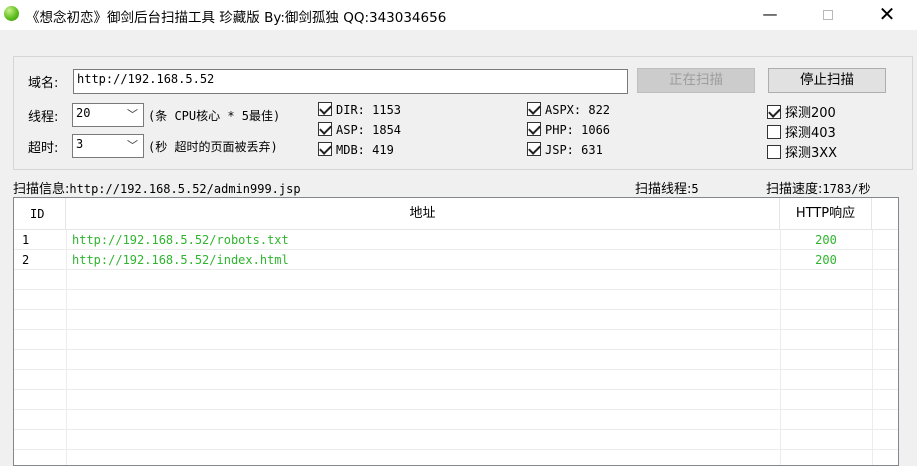  What do you see at coordinates (794, 189) in the screenshot?
I see `scan-speed-label: 扫描速度:` at bounding box center [794, 189].